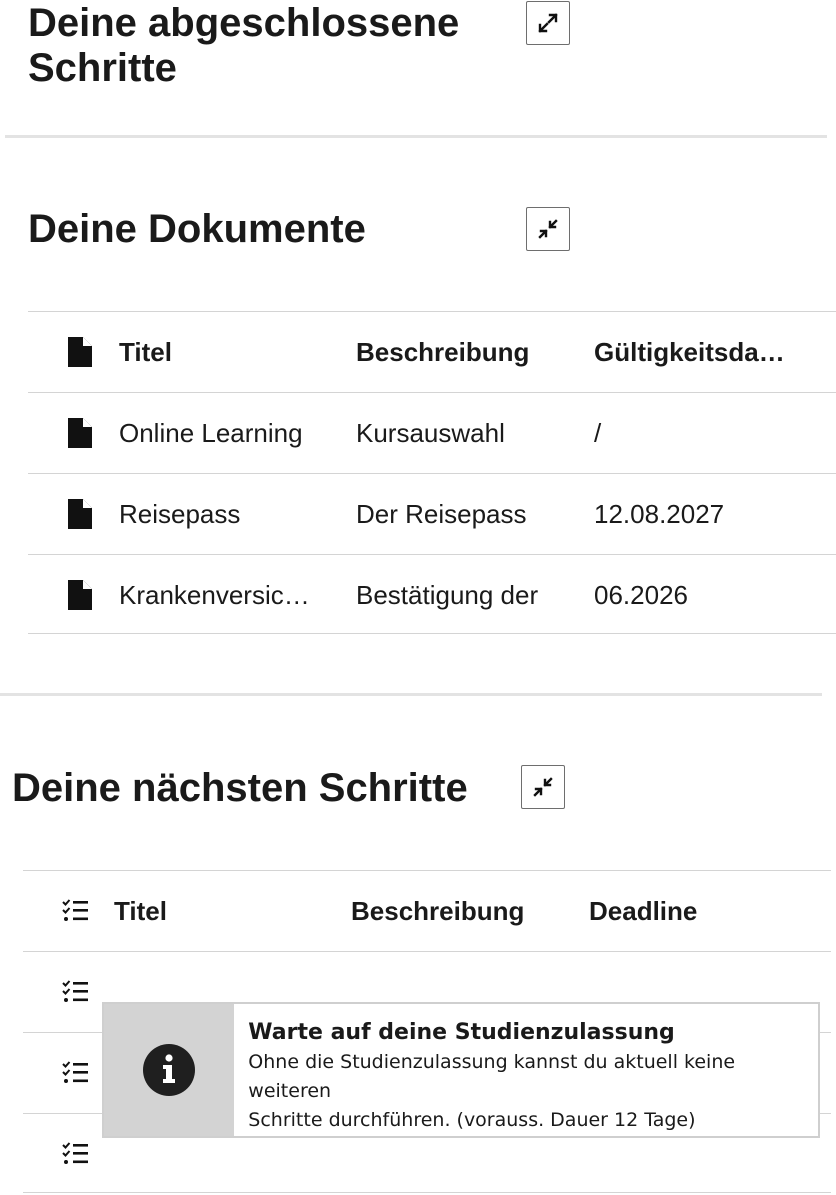 Image resolution: width=836 pixels, height=1195 pixels. I want to click on completed-steps-title-line2: Schritte, so click(102, 68).